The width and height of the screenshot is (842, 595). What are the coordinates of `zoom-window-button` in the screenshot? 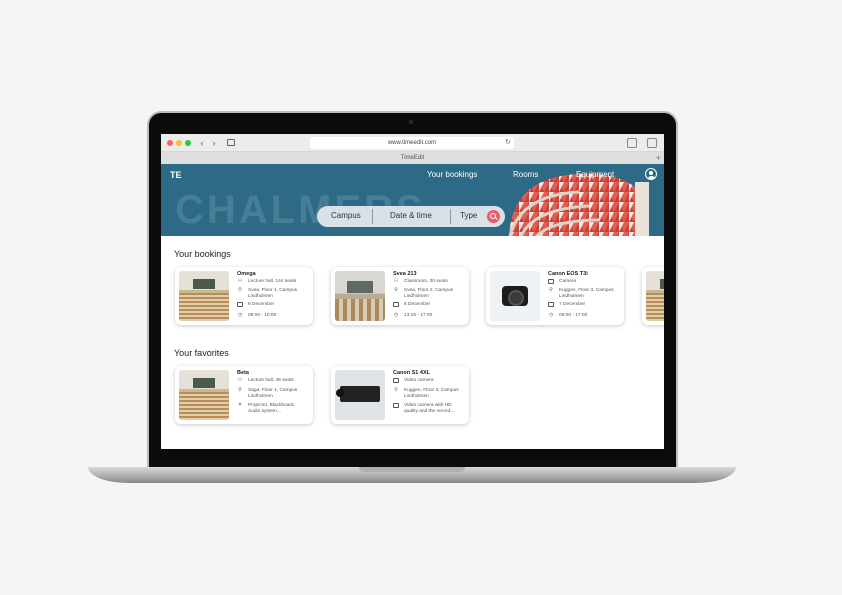 It's located at (188, 143).